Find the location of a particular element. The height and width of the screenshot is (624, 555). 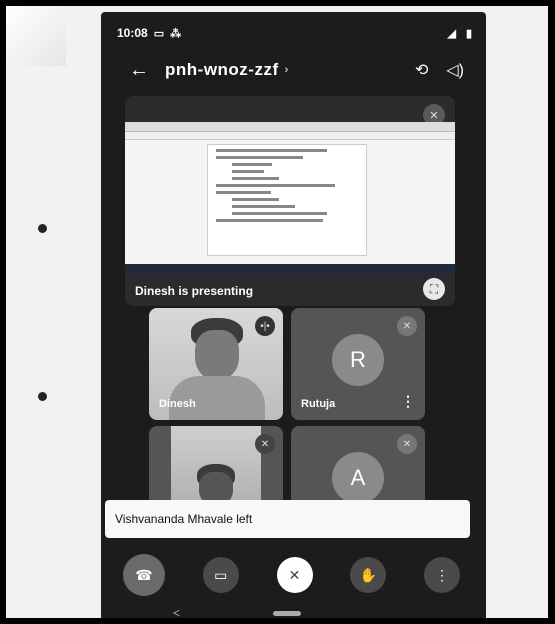

speaker-icon: ◁) is located at coordinates (455, 70).